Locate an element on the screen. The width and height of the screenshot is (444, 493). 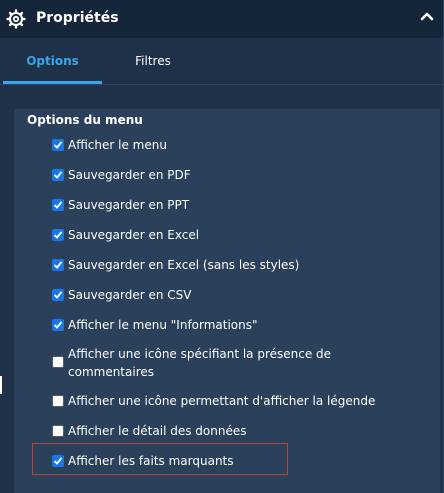
option-faits-marquants: Afficher les faits marquants is located at coordinates (143, 461).